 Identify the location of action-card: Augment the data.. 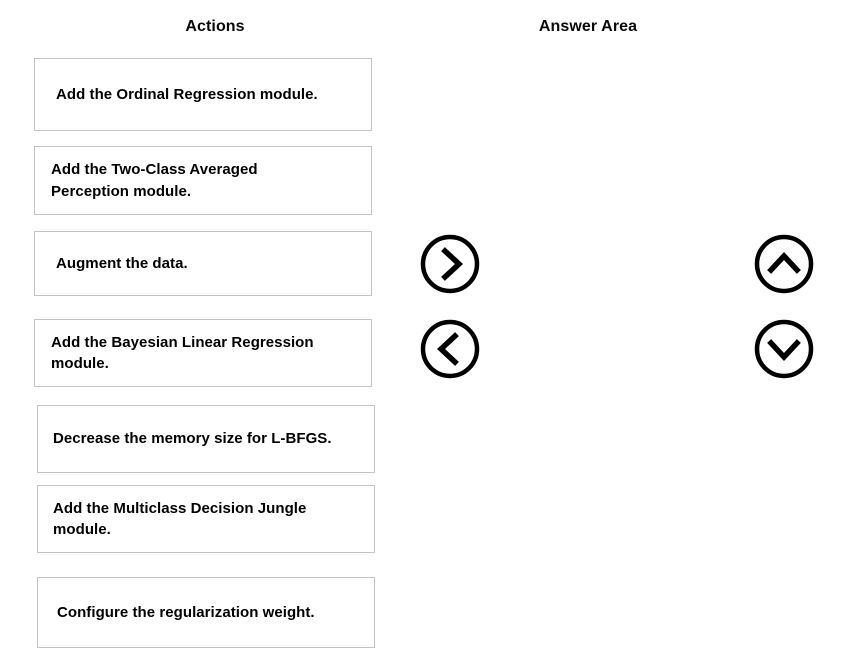
(203, 263).